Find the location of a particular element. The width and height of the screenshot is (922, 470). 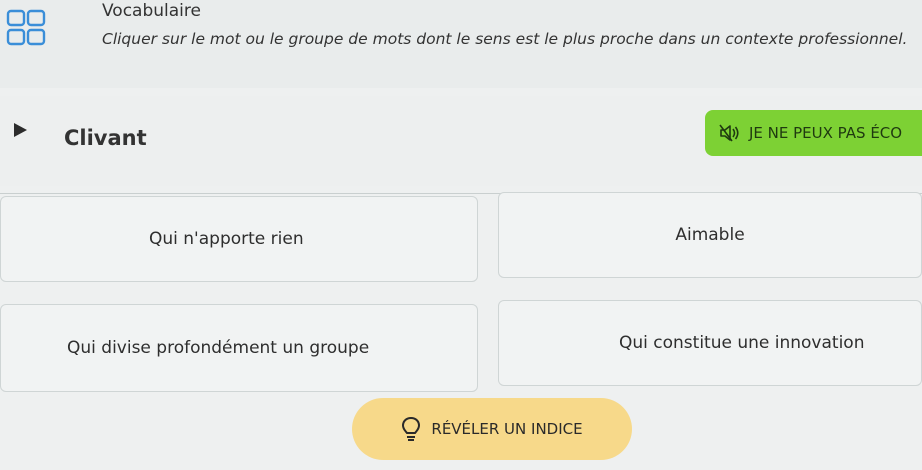

play-button is located at coordinates (20, 130).